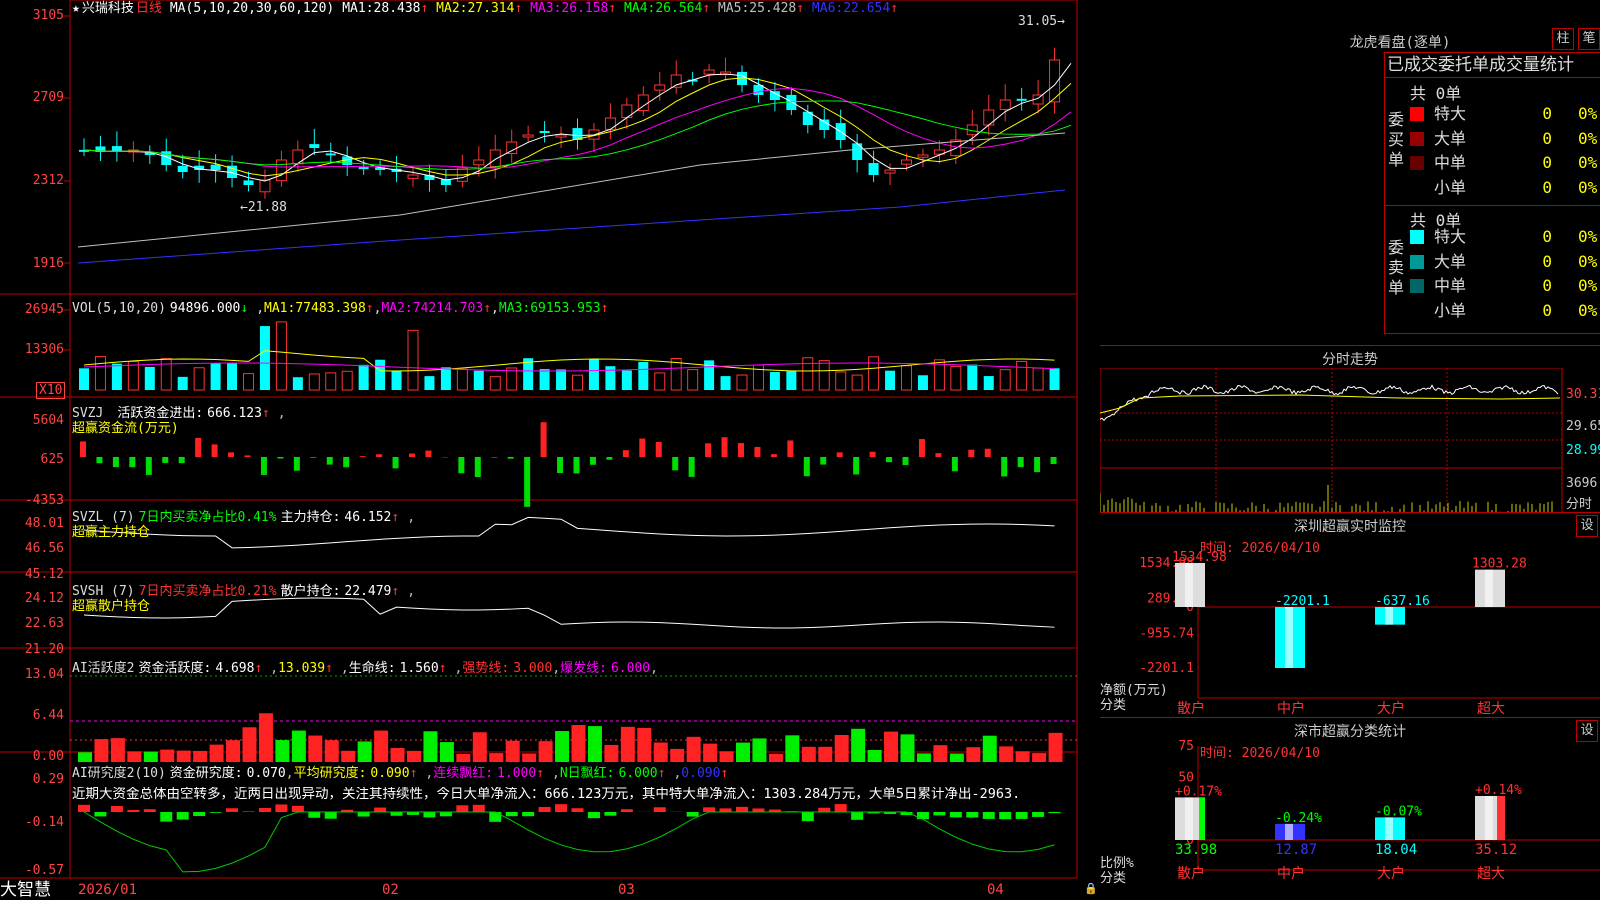 The width and height of the screenshot is (1600, 900). I want to click on classify-value-label: 35.12, so click(1496, 850).